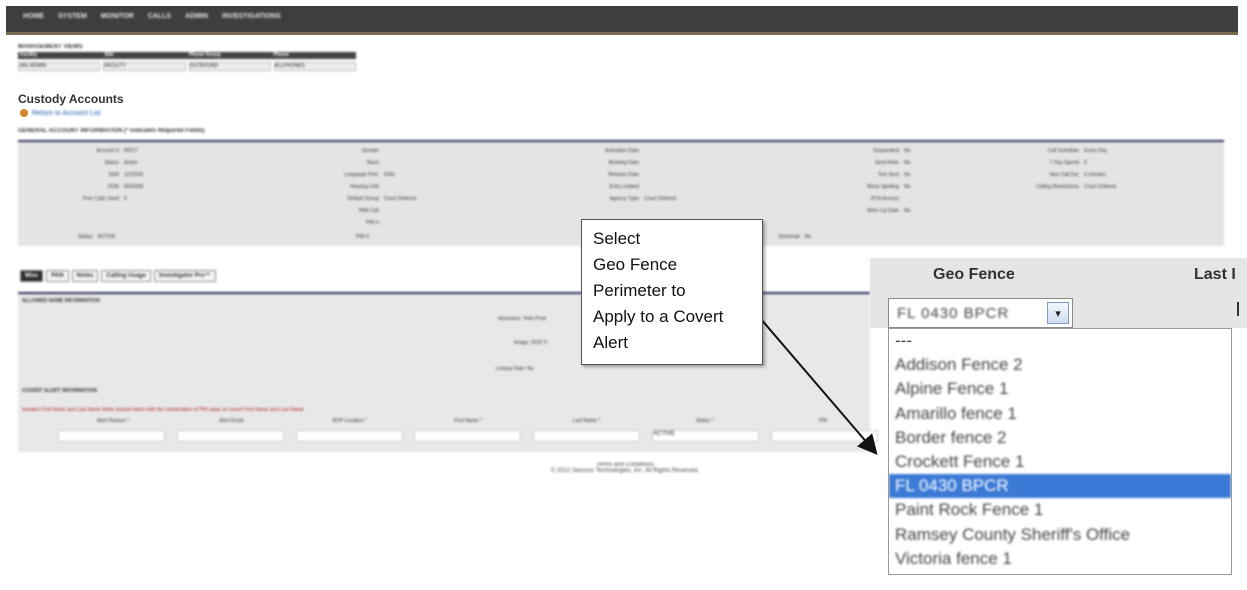 This screenshot has height=590, width=1247. What do you see at coordinates (1215, 274) in the screenshot?
I see `last-column-label: Last I` at bounding box center [1215, 274].